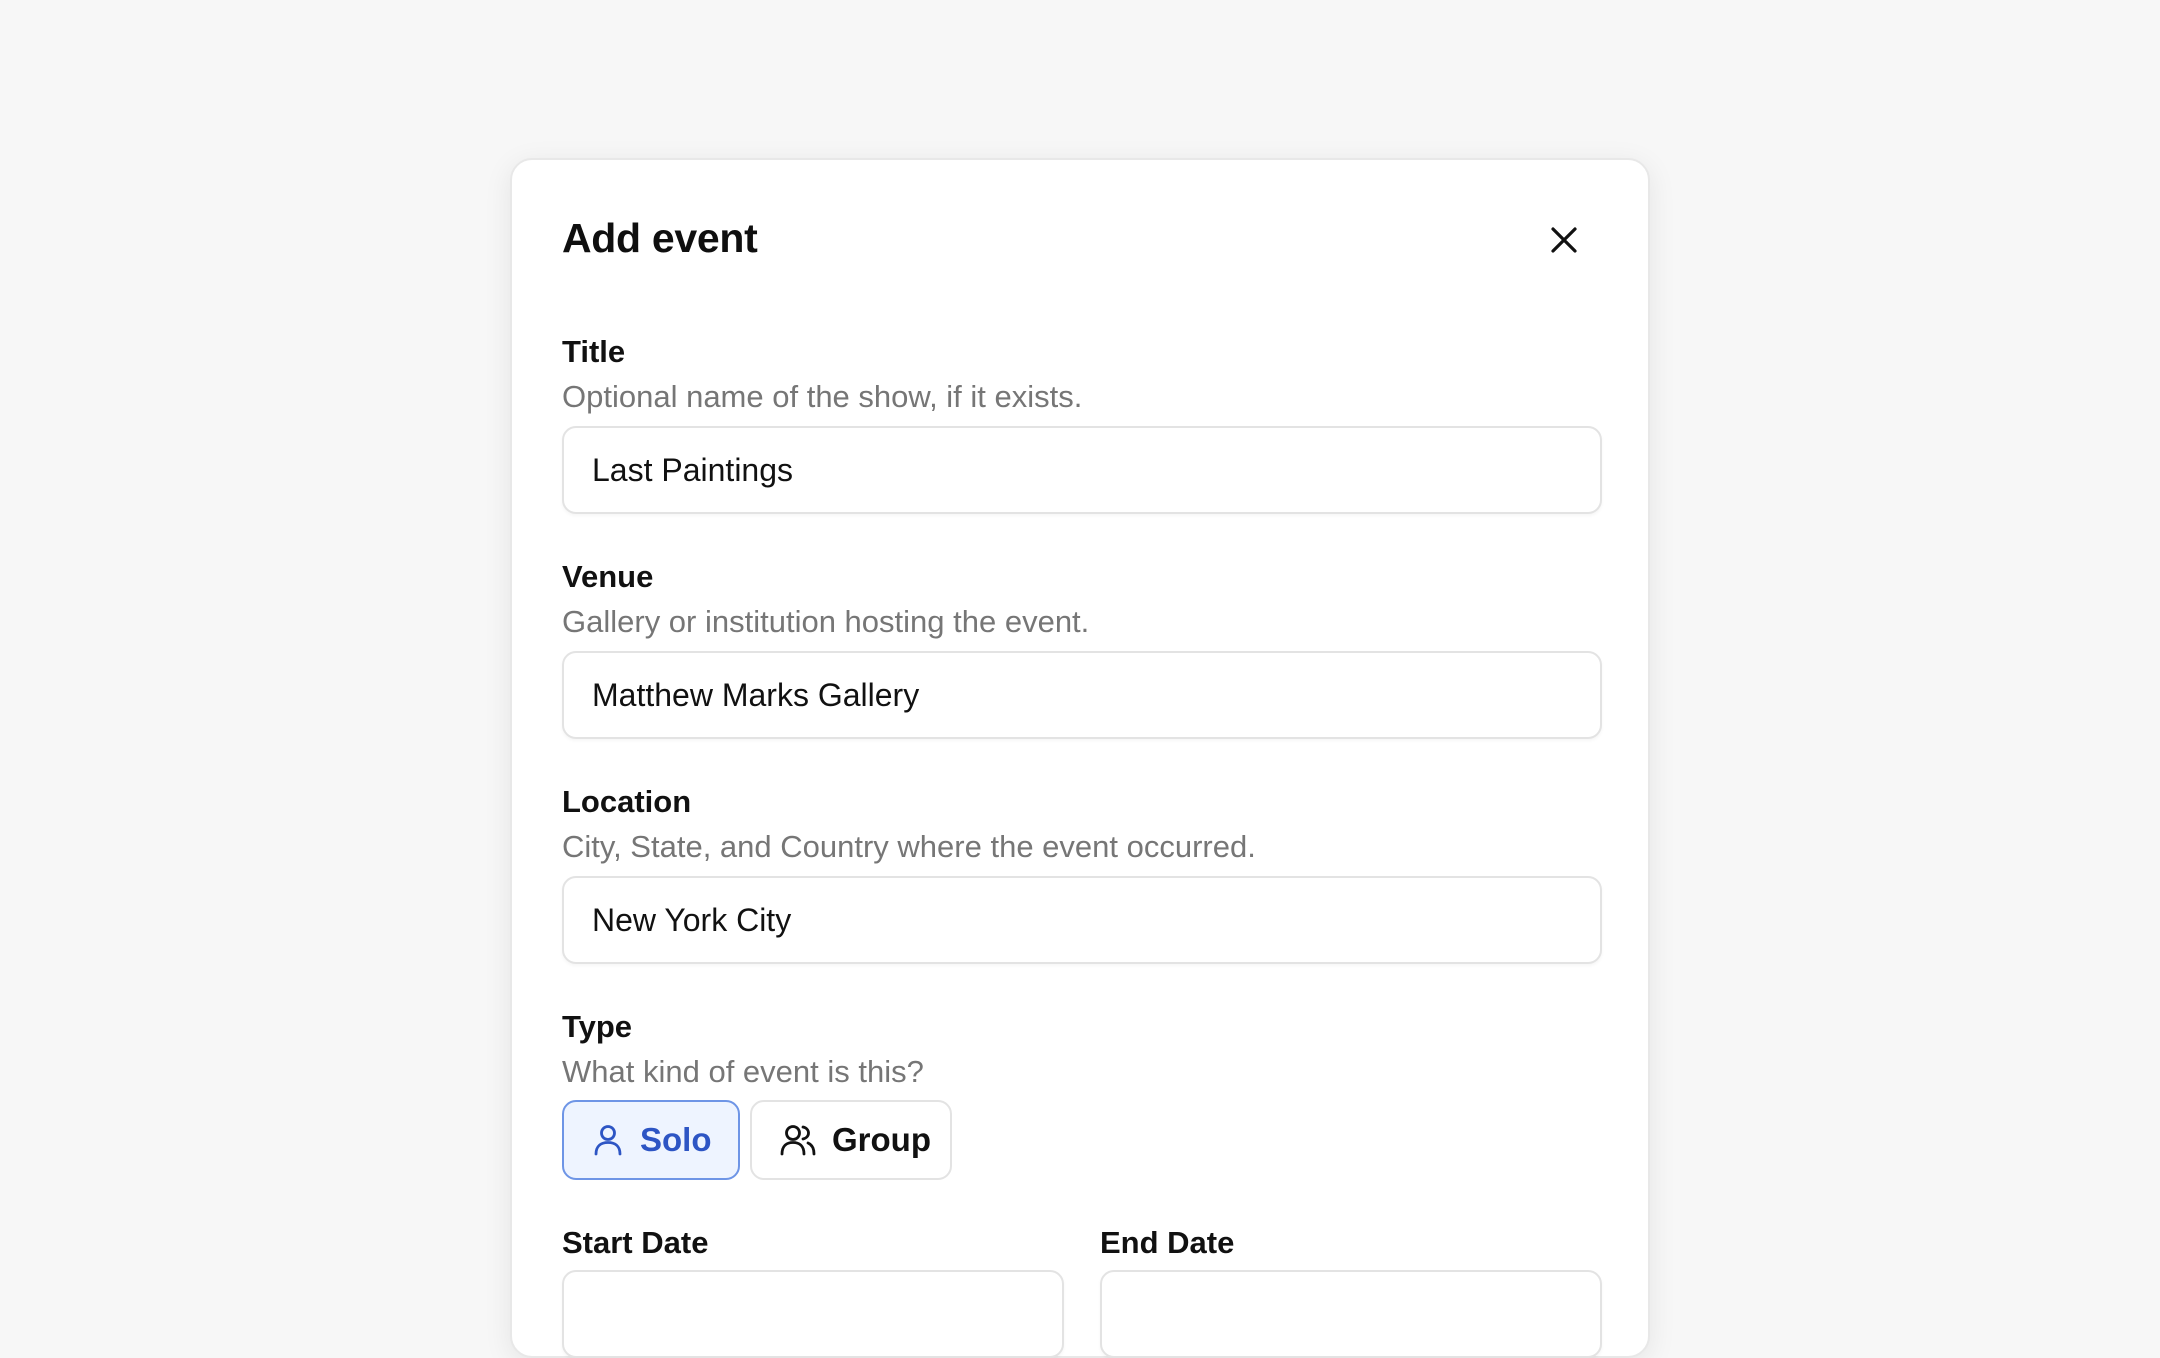 The width and height of the screenshot is (2160, 1358). I want to click on type-option-solo-label: Solo, so click(676, 1139).